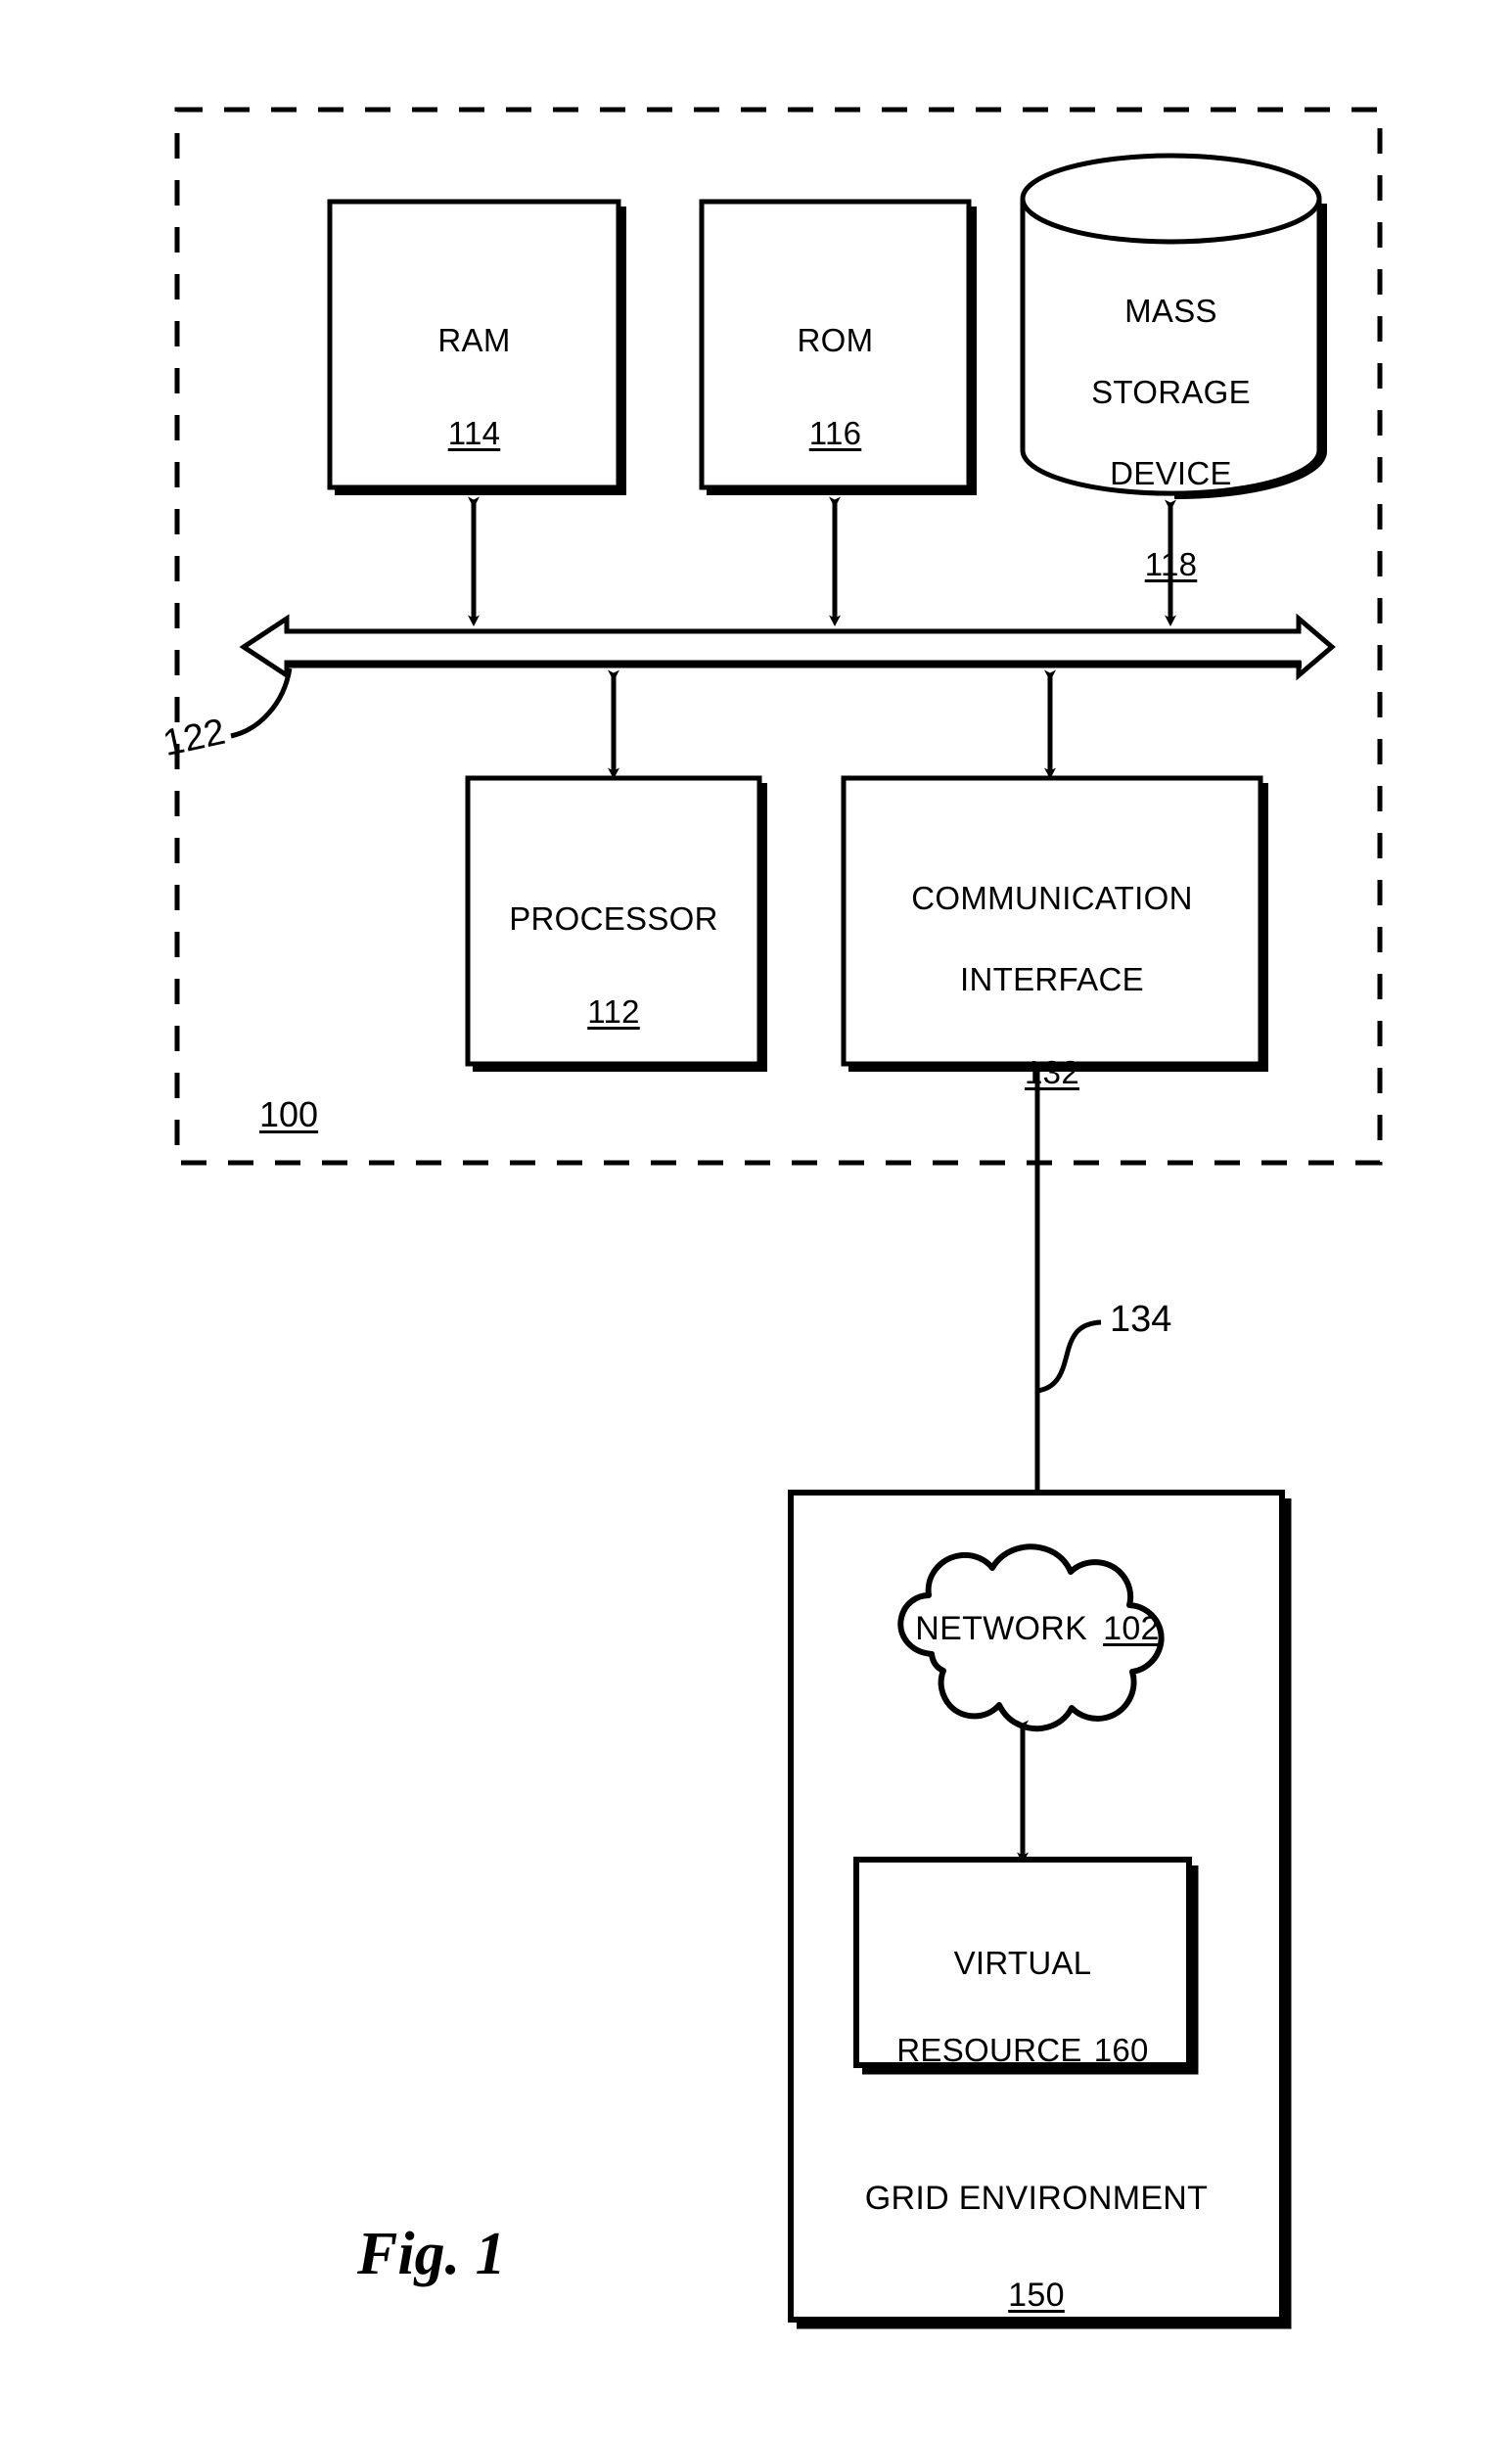 The image size is (1512, 2440). Describe the element at coordinates (1131, 1628) in the screenshot. I see `network-ref: 102` at that location.